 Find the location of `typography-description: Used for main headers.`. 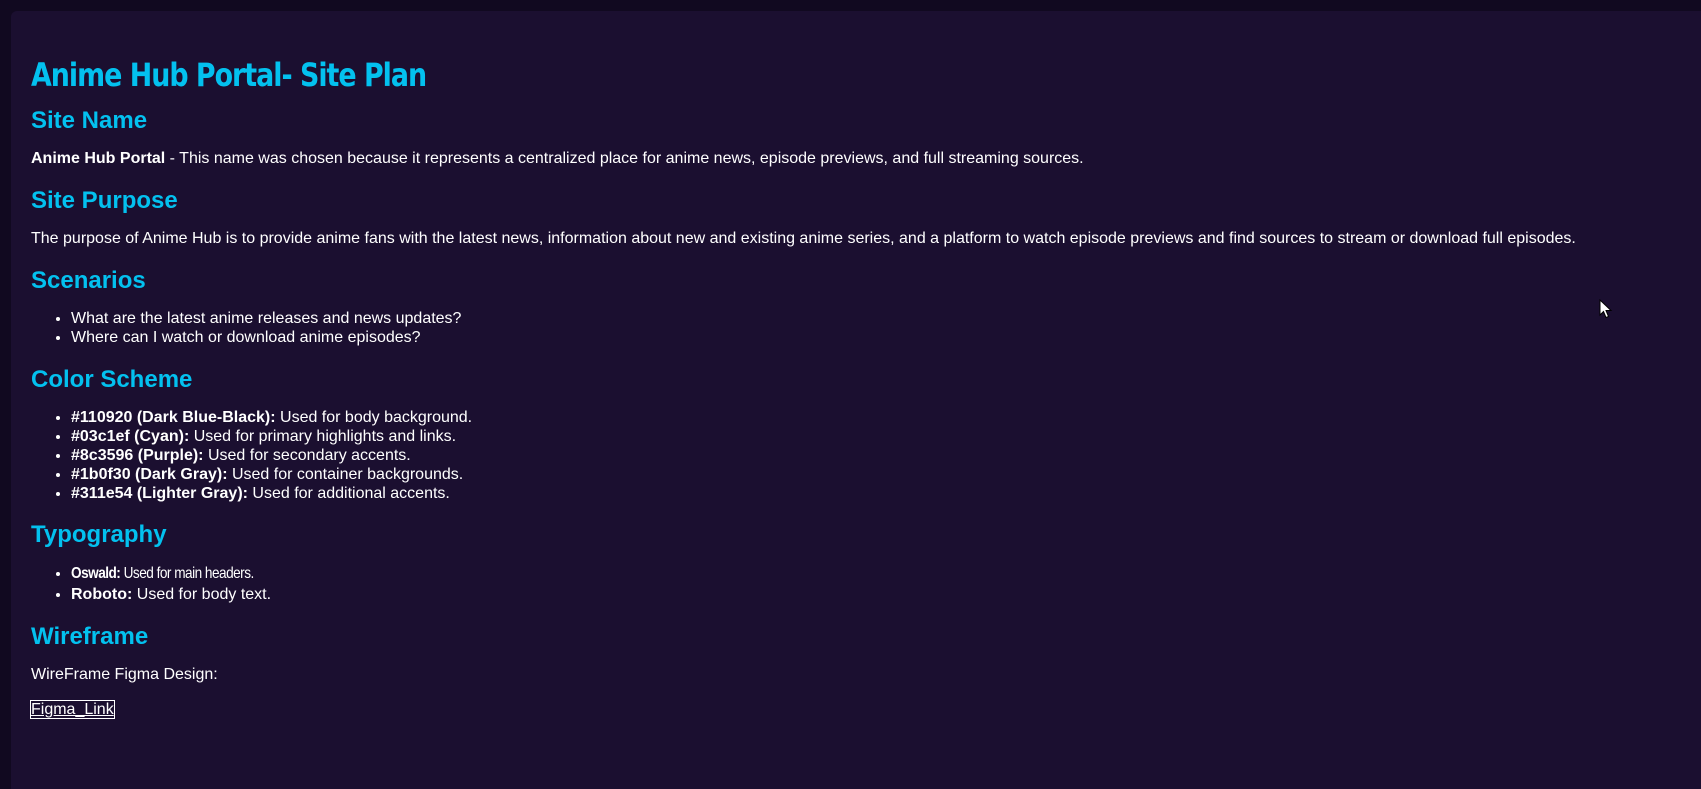

typography-description: Used for main headers. is located at coordinates (187, 573).